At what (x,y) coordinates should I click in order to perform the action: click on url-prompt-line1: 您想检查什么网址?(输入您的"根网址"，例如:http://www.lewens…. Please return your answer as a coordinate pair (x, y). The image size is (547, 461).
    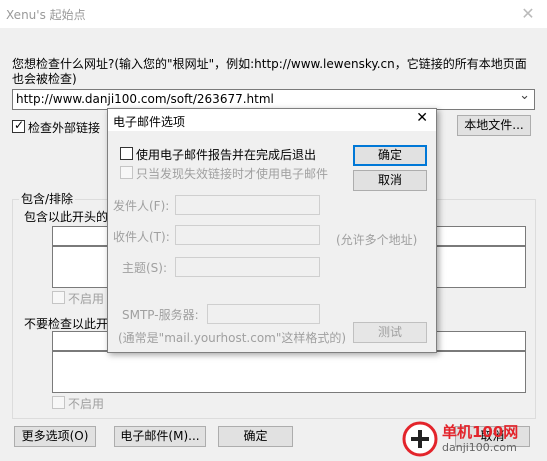
    Looking at the image, I should click on (269, 64).